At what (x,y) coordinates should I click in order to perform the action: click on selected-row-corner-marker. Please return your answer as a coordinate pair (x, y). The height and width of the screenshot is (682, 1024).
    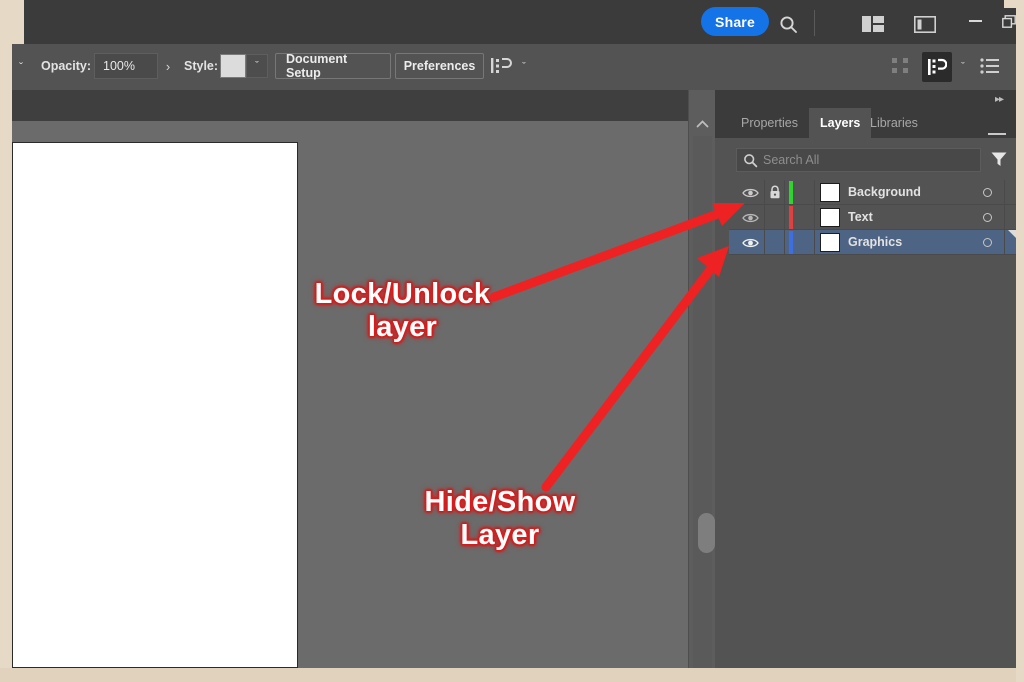
    Looking at the image, I should click on (1012, 234).